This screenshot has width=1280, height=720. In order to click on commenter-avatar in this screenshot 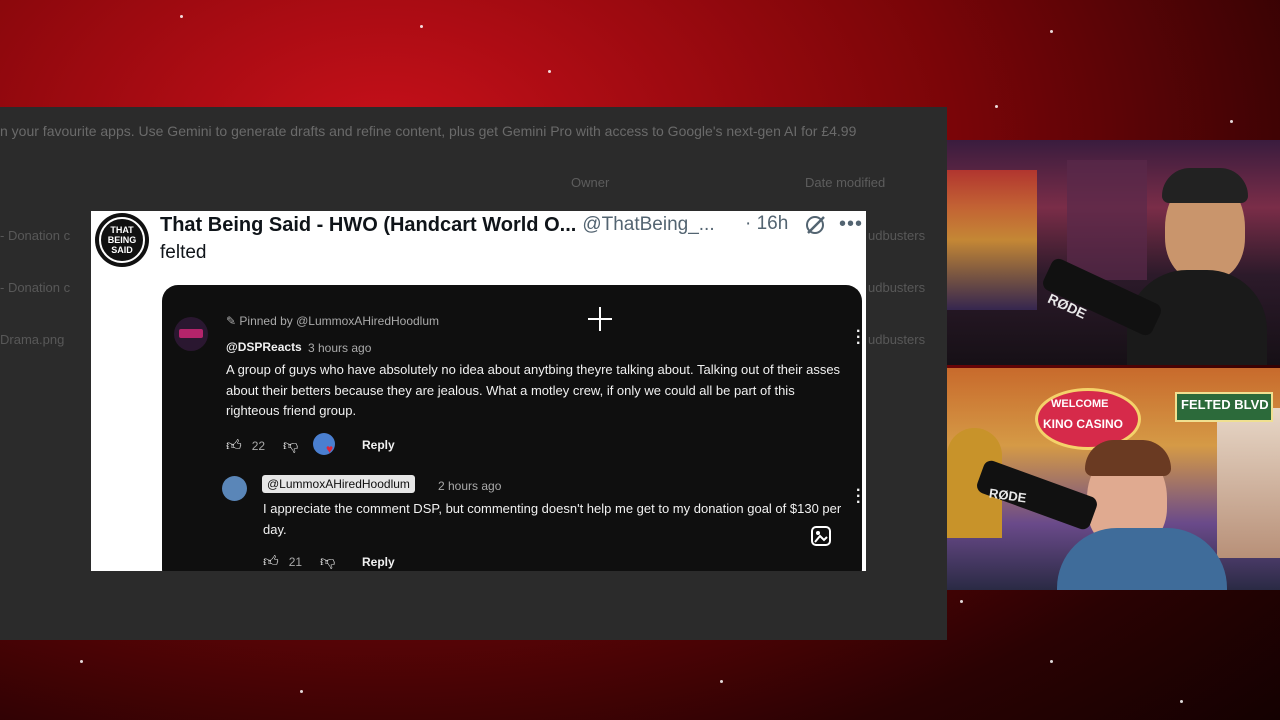, I will do `click(191, 334)`.